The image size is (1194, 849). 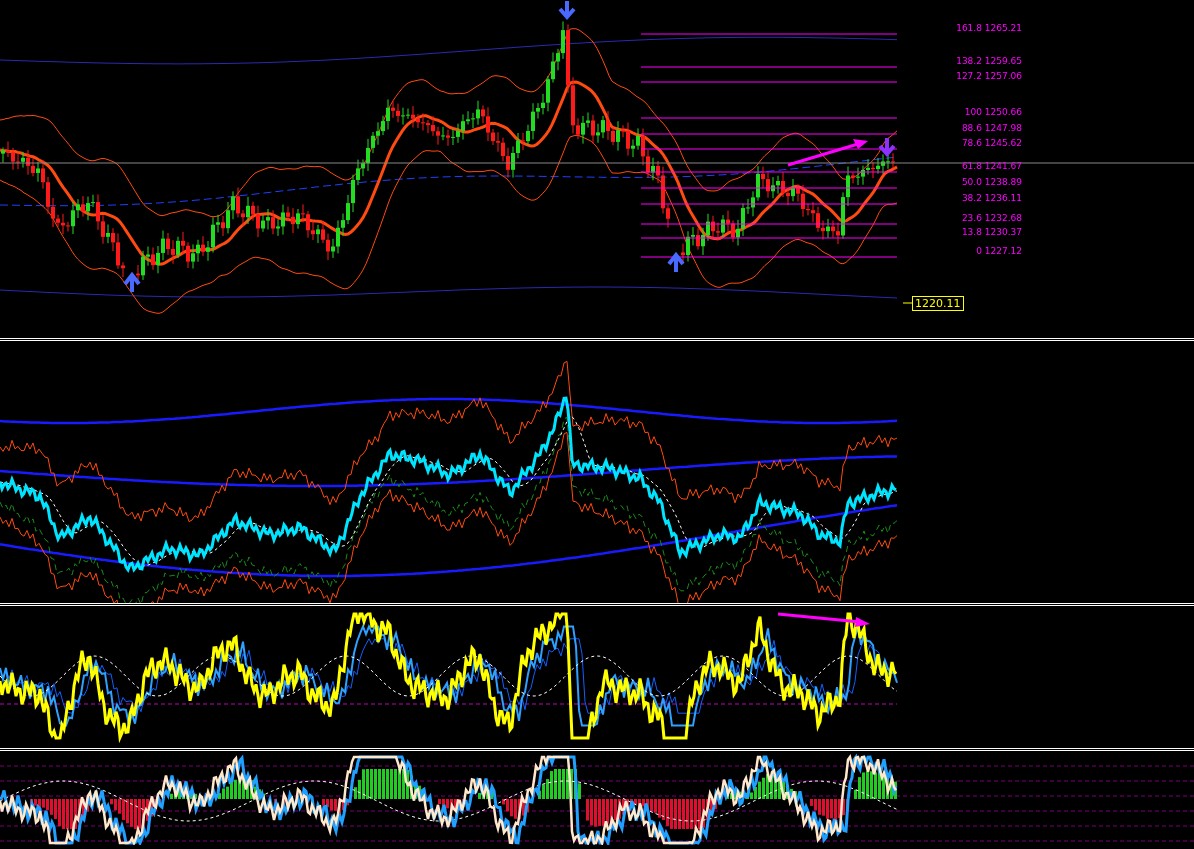 I want to click on fibonacci-label: 50.0 1238.89, so click(x=991, y=182).